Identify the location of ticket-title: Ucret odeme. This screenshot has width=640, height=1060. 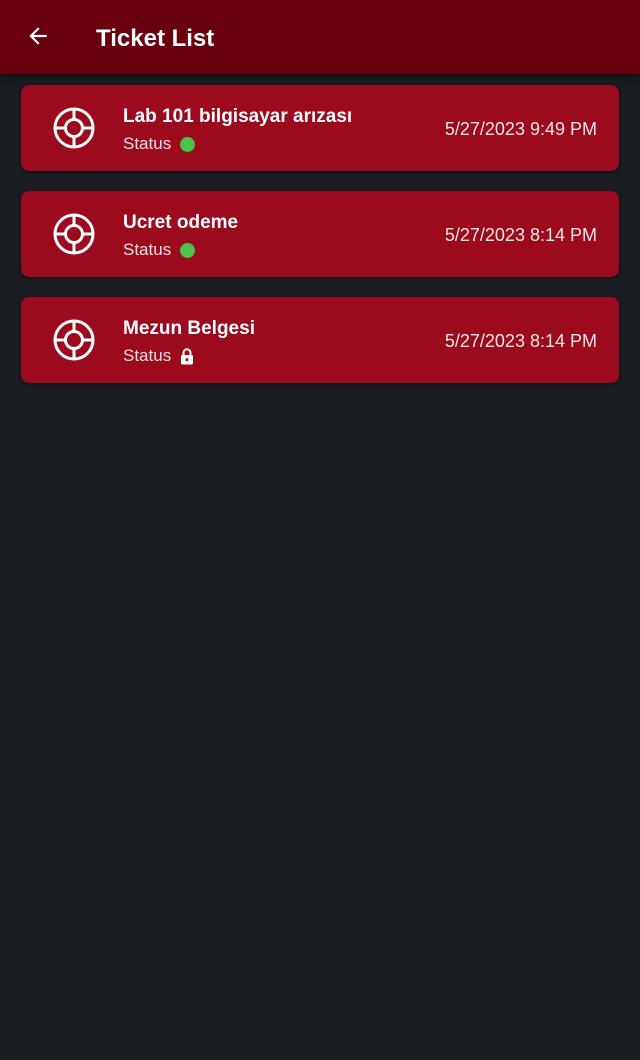
(181, 222).